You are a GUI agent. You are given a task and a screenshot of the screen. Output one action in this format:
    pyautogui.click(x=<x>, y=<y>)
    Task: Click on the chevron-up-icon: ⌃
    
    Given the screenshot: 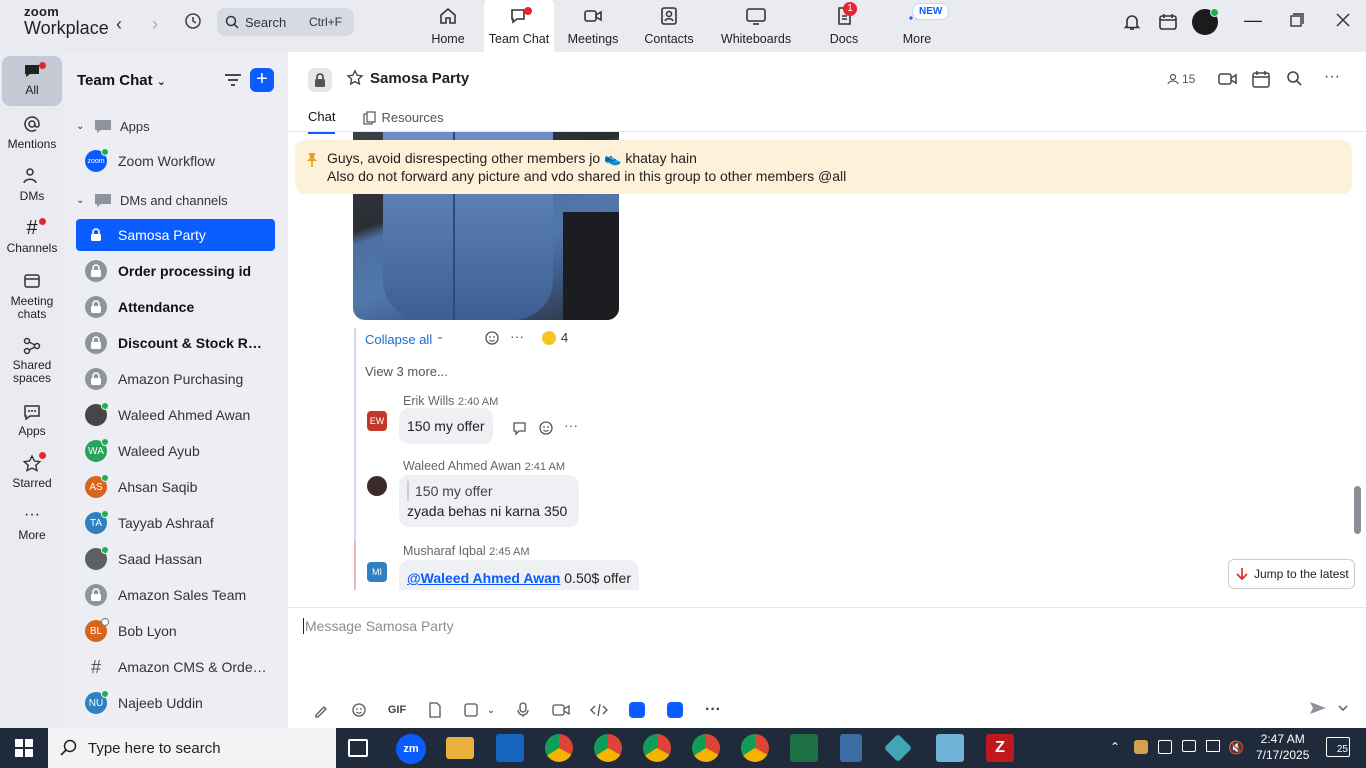 What is the action you would take?
    pyautogui.click(x=1115, y=747)
    